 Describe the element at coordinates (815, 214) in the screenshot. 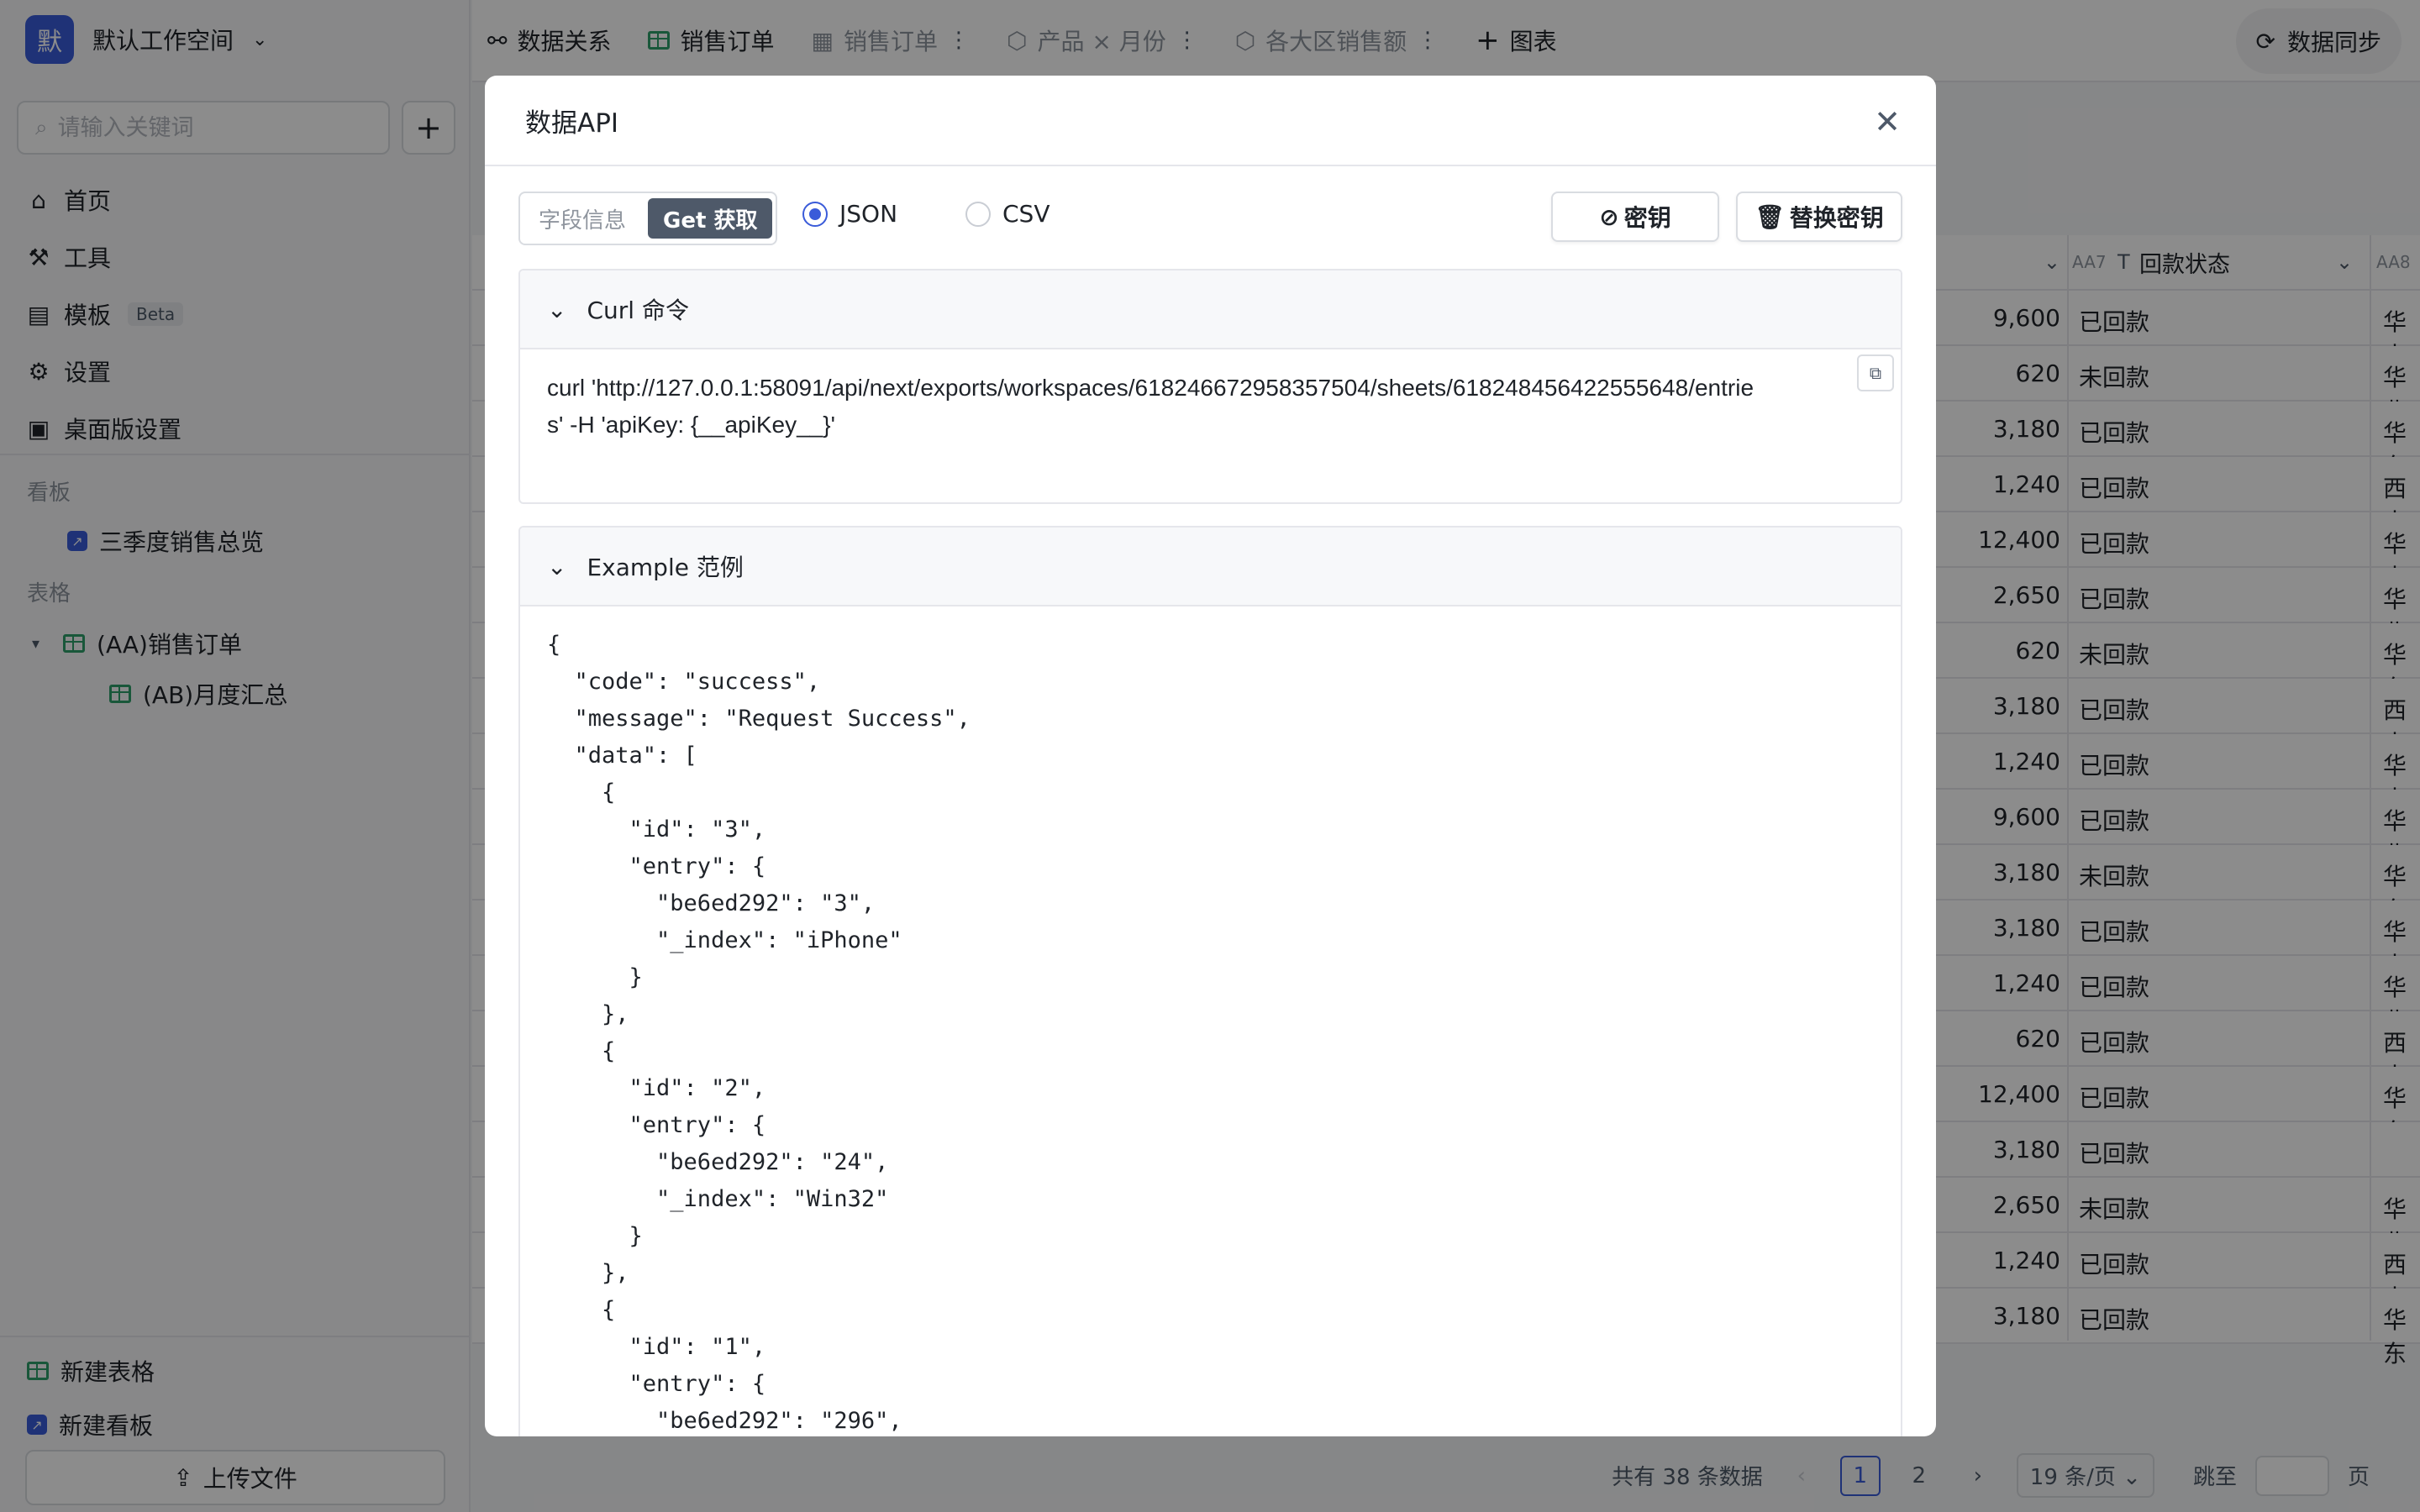

I see `radio-checked-icon` at that location.